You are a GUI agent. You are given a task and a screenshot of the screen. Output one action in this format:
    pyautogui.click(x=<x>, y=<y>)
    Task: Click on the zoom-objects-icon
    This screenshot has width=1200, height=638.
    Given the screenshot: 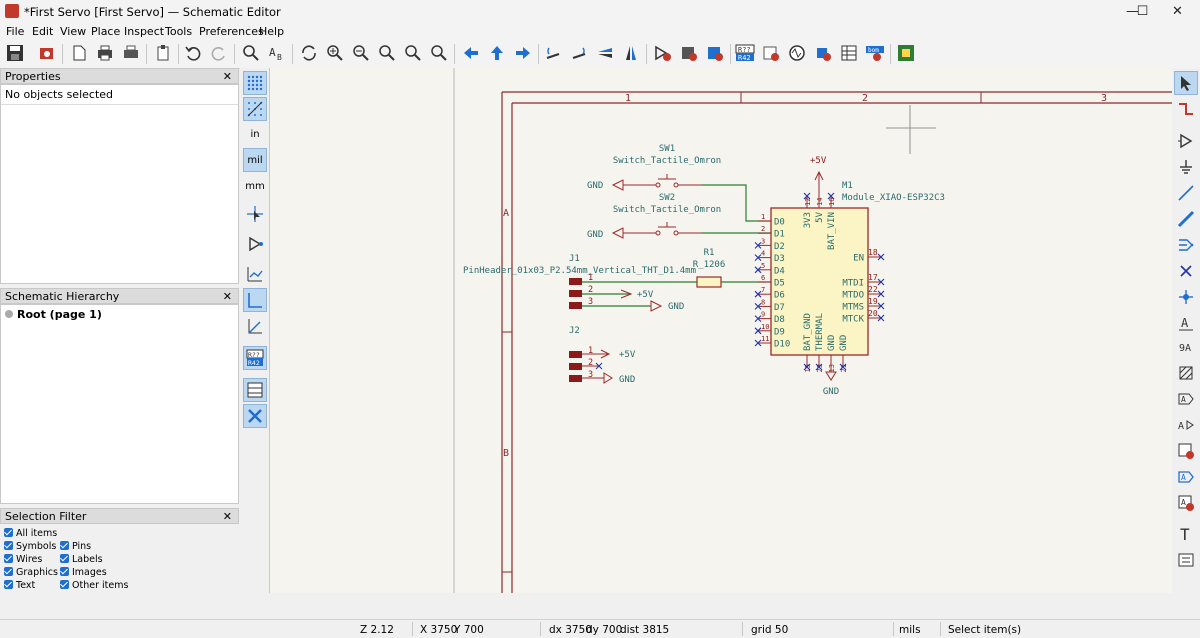 What is the action you would take?
    pyautogui.click(x=413, y=53)
    